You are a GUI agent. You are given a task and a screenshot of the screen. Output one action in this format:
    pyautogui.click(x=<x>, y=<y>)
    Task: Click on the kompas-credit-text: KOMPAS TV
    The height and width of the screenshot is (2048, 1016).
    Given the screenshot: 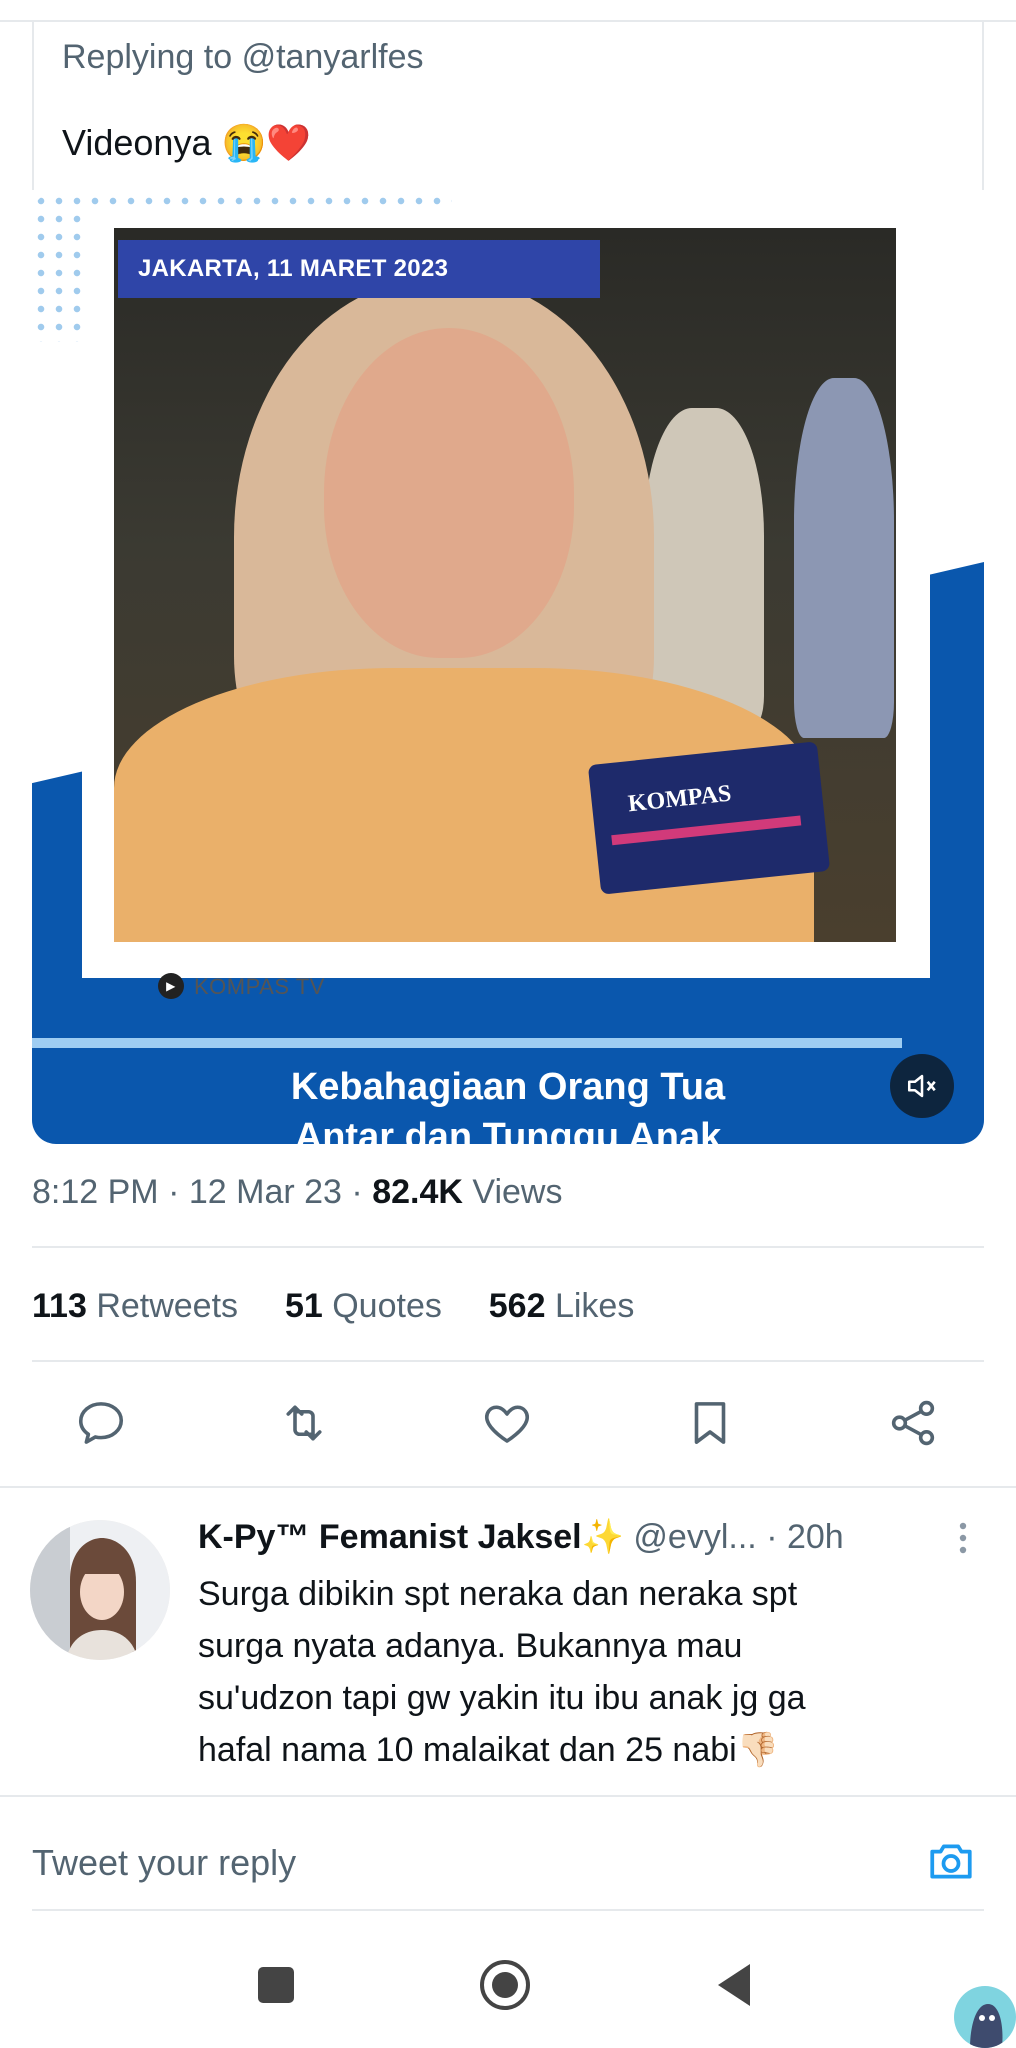 What is the action you would take?
    pyautogui.click(x=259, y=986)
    